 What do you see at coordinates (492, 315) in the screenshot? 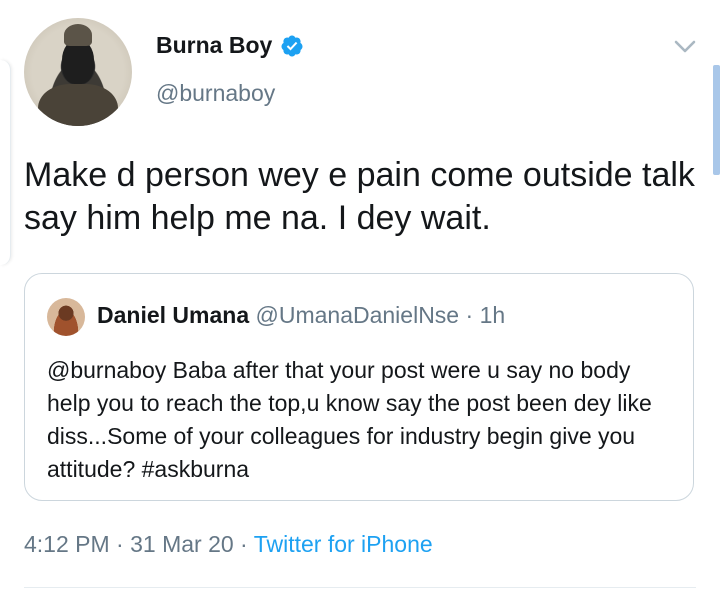
I see `quoted-time-ago: 1h` at bounding box center [492, 315].